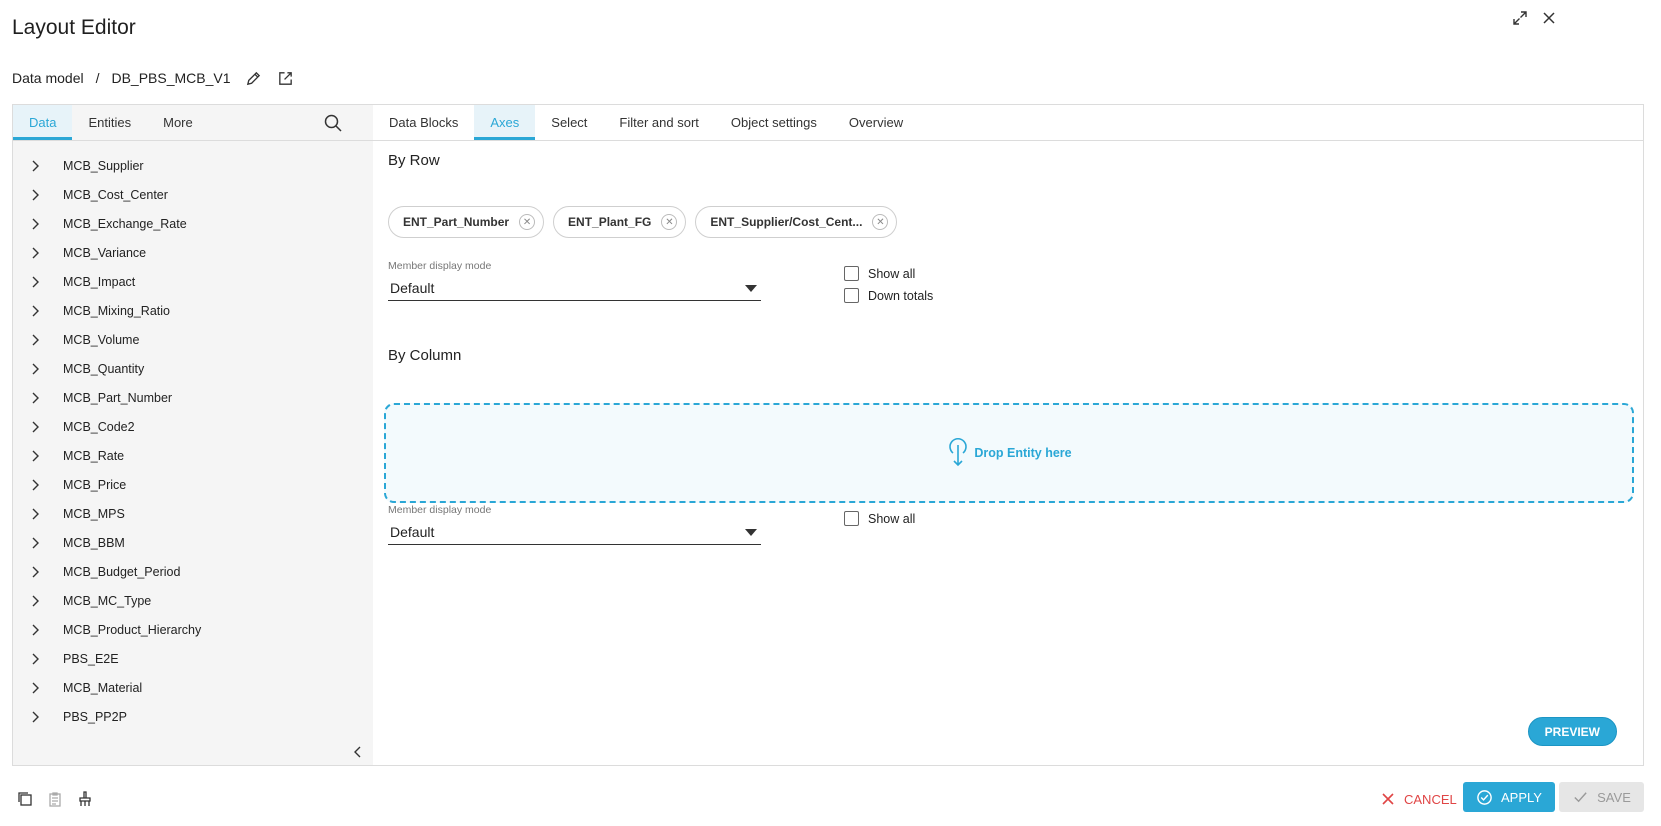 Image resolution: width=1661 pixels, height=826 pixels. Describe the element at coordinates (122, 571) in the screenshot. I see `tree-item-label: MCB_Budget_Period` at that location.